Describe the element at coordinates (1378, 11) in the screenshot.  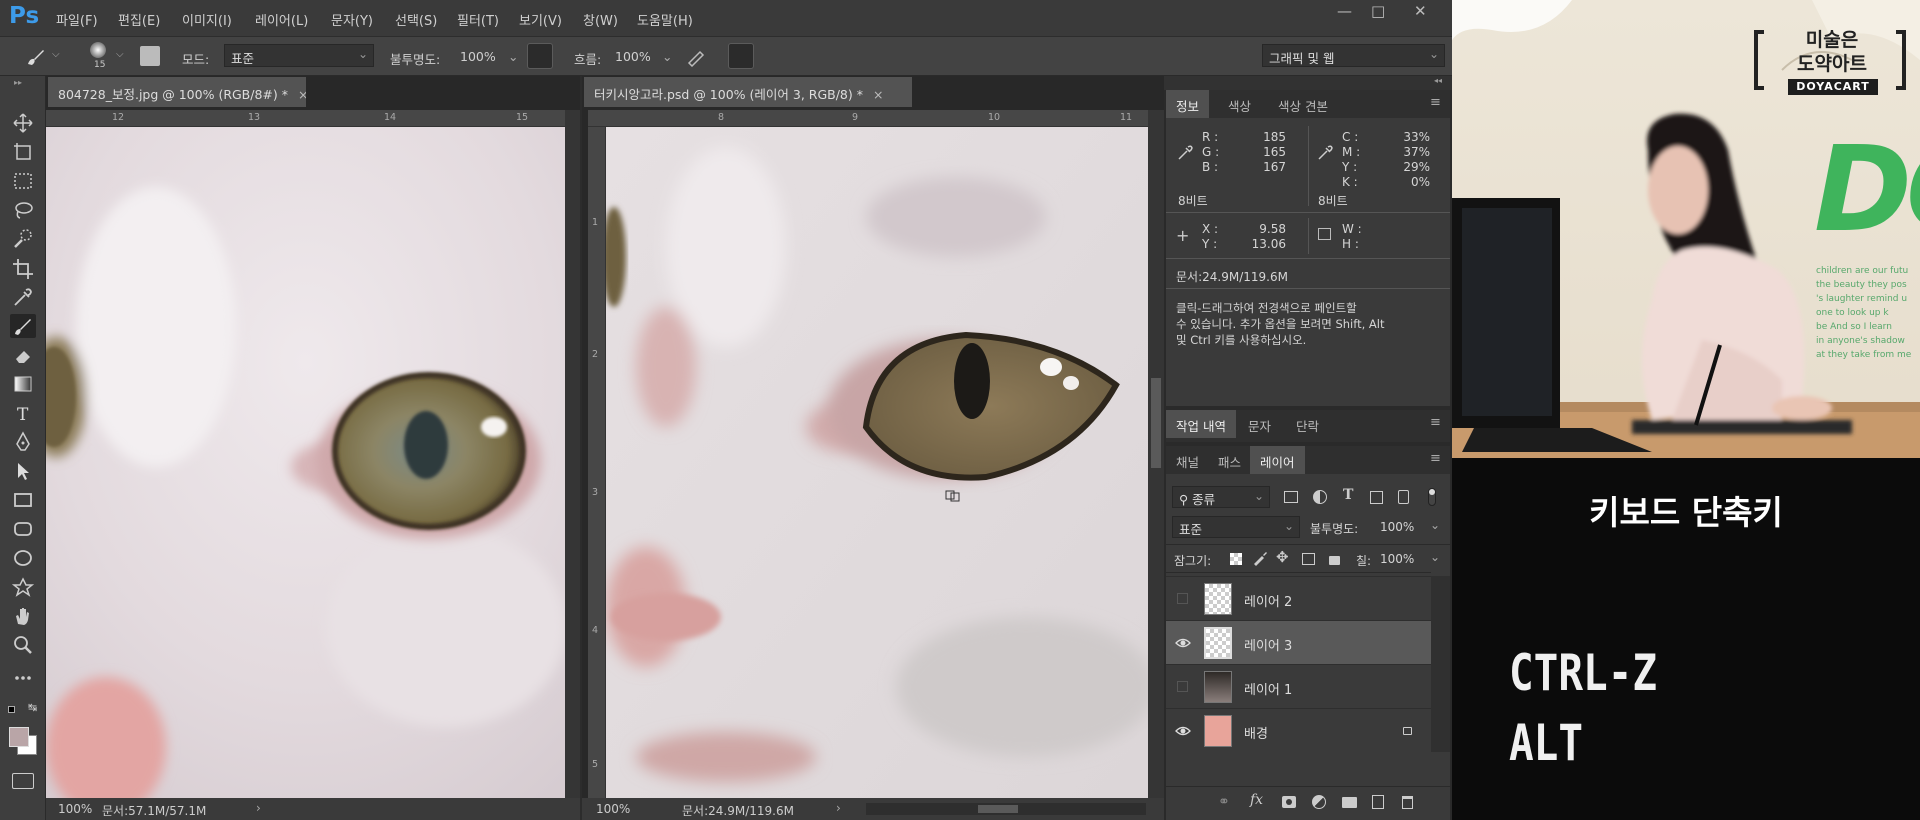
I see `maximize-icon: □` at that location.